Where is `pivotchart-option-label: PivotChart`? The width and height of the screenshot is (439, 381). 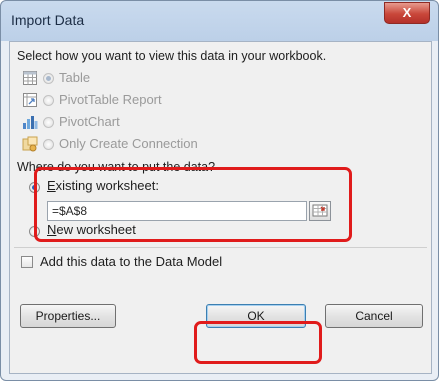 pivotchart-option-label: PivotChart is located at coordinates (89, 121).